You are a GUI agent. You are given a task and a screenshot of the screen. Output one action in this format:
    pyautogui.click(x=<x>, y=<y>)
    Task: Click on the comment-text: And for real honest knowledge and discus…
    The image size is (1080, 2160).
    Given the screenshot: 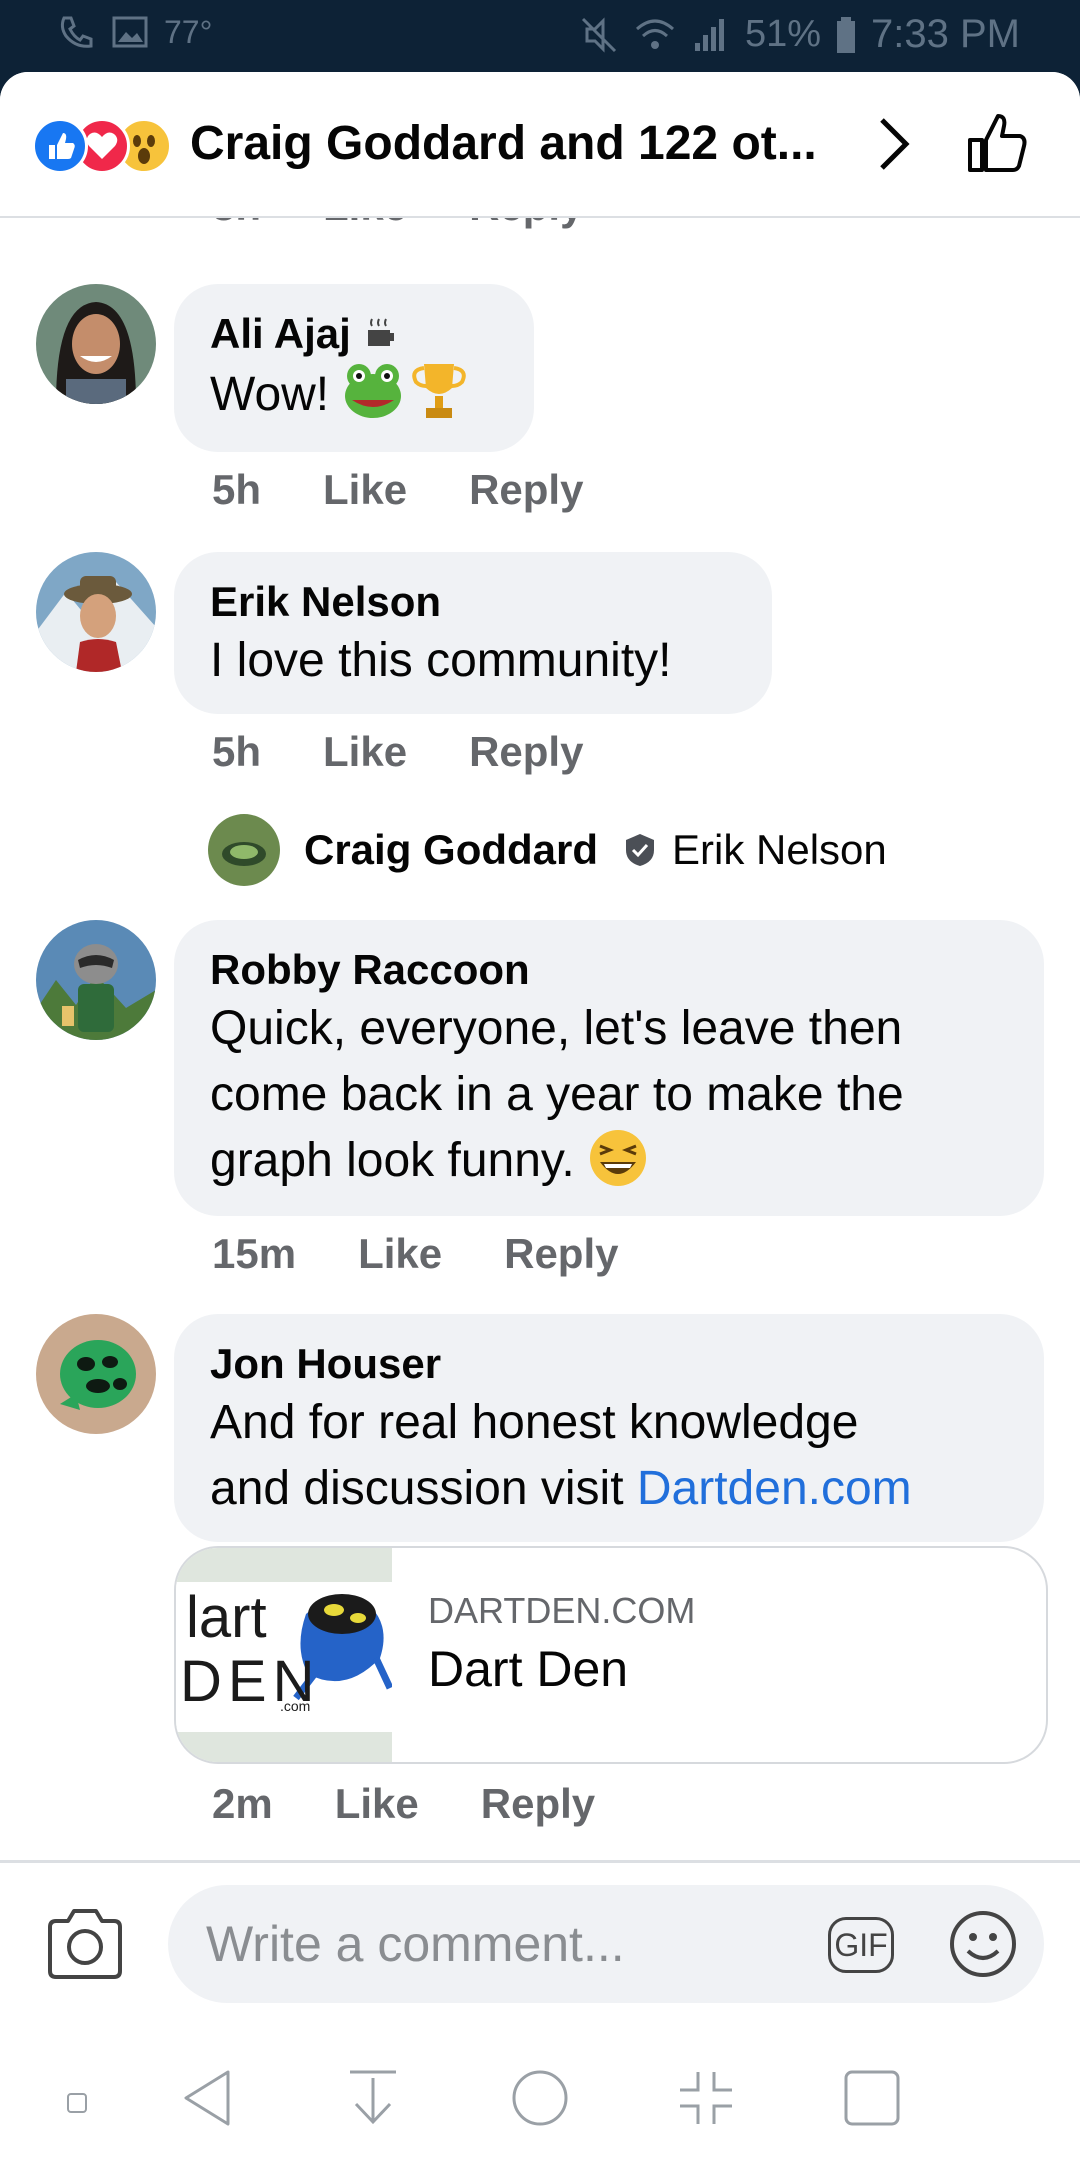 What is the action you would take?
    pyautogui.click(x=561, y=1455)
    